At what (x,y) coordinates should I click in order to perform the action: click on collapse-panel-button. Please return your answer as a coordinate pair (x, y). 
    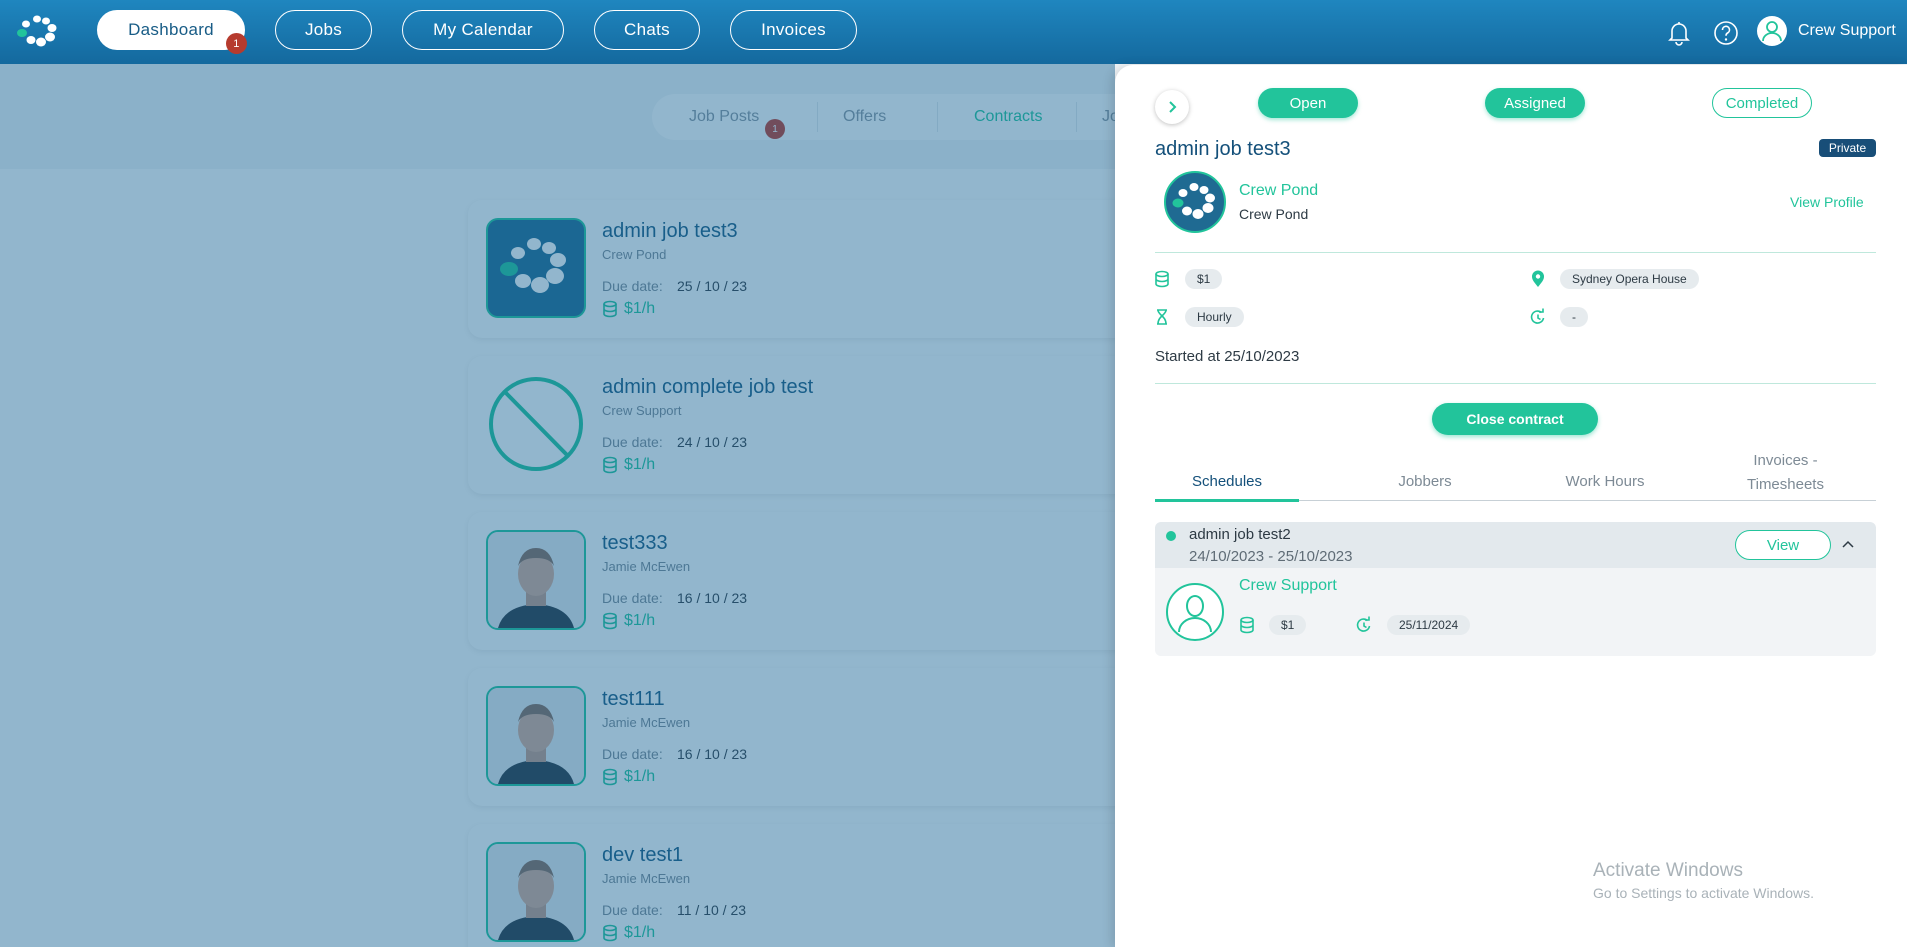
    Looking at the image, I should click on (1172, 107).